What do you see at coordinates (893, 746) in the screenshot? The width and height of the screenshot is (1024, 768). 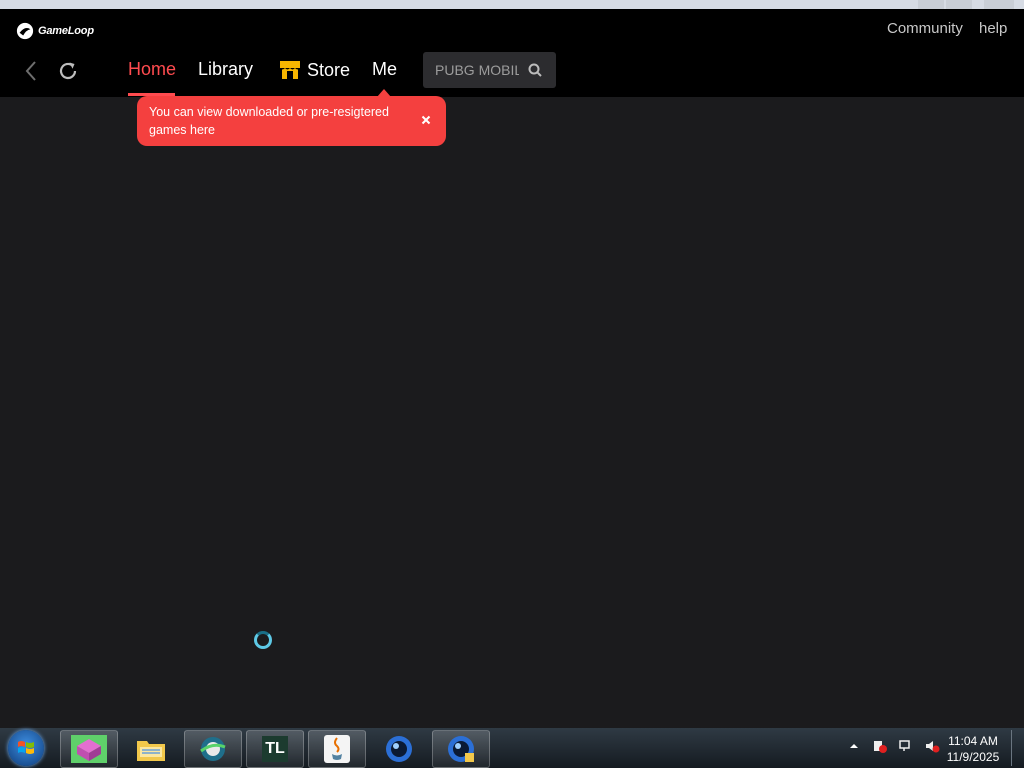 I see `system-tray` at bounding box center [893, 746].